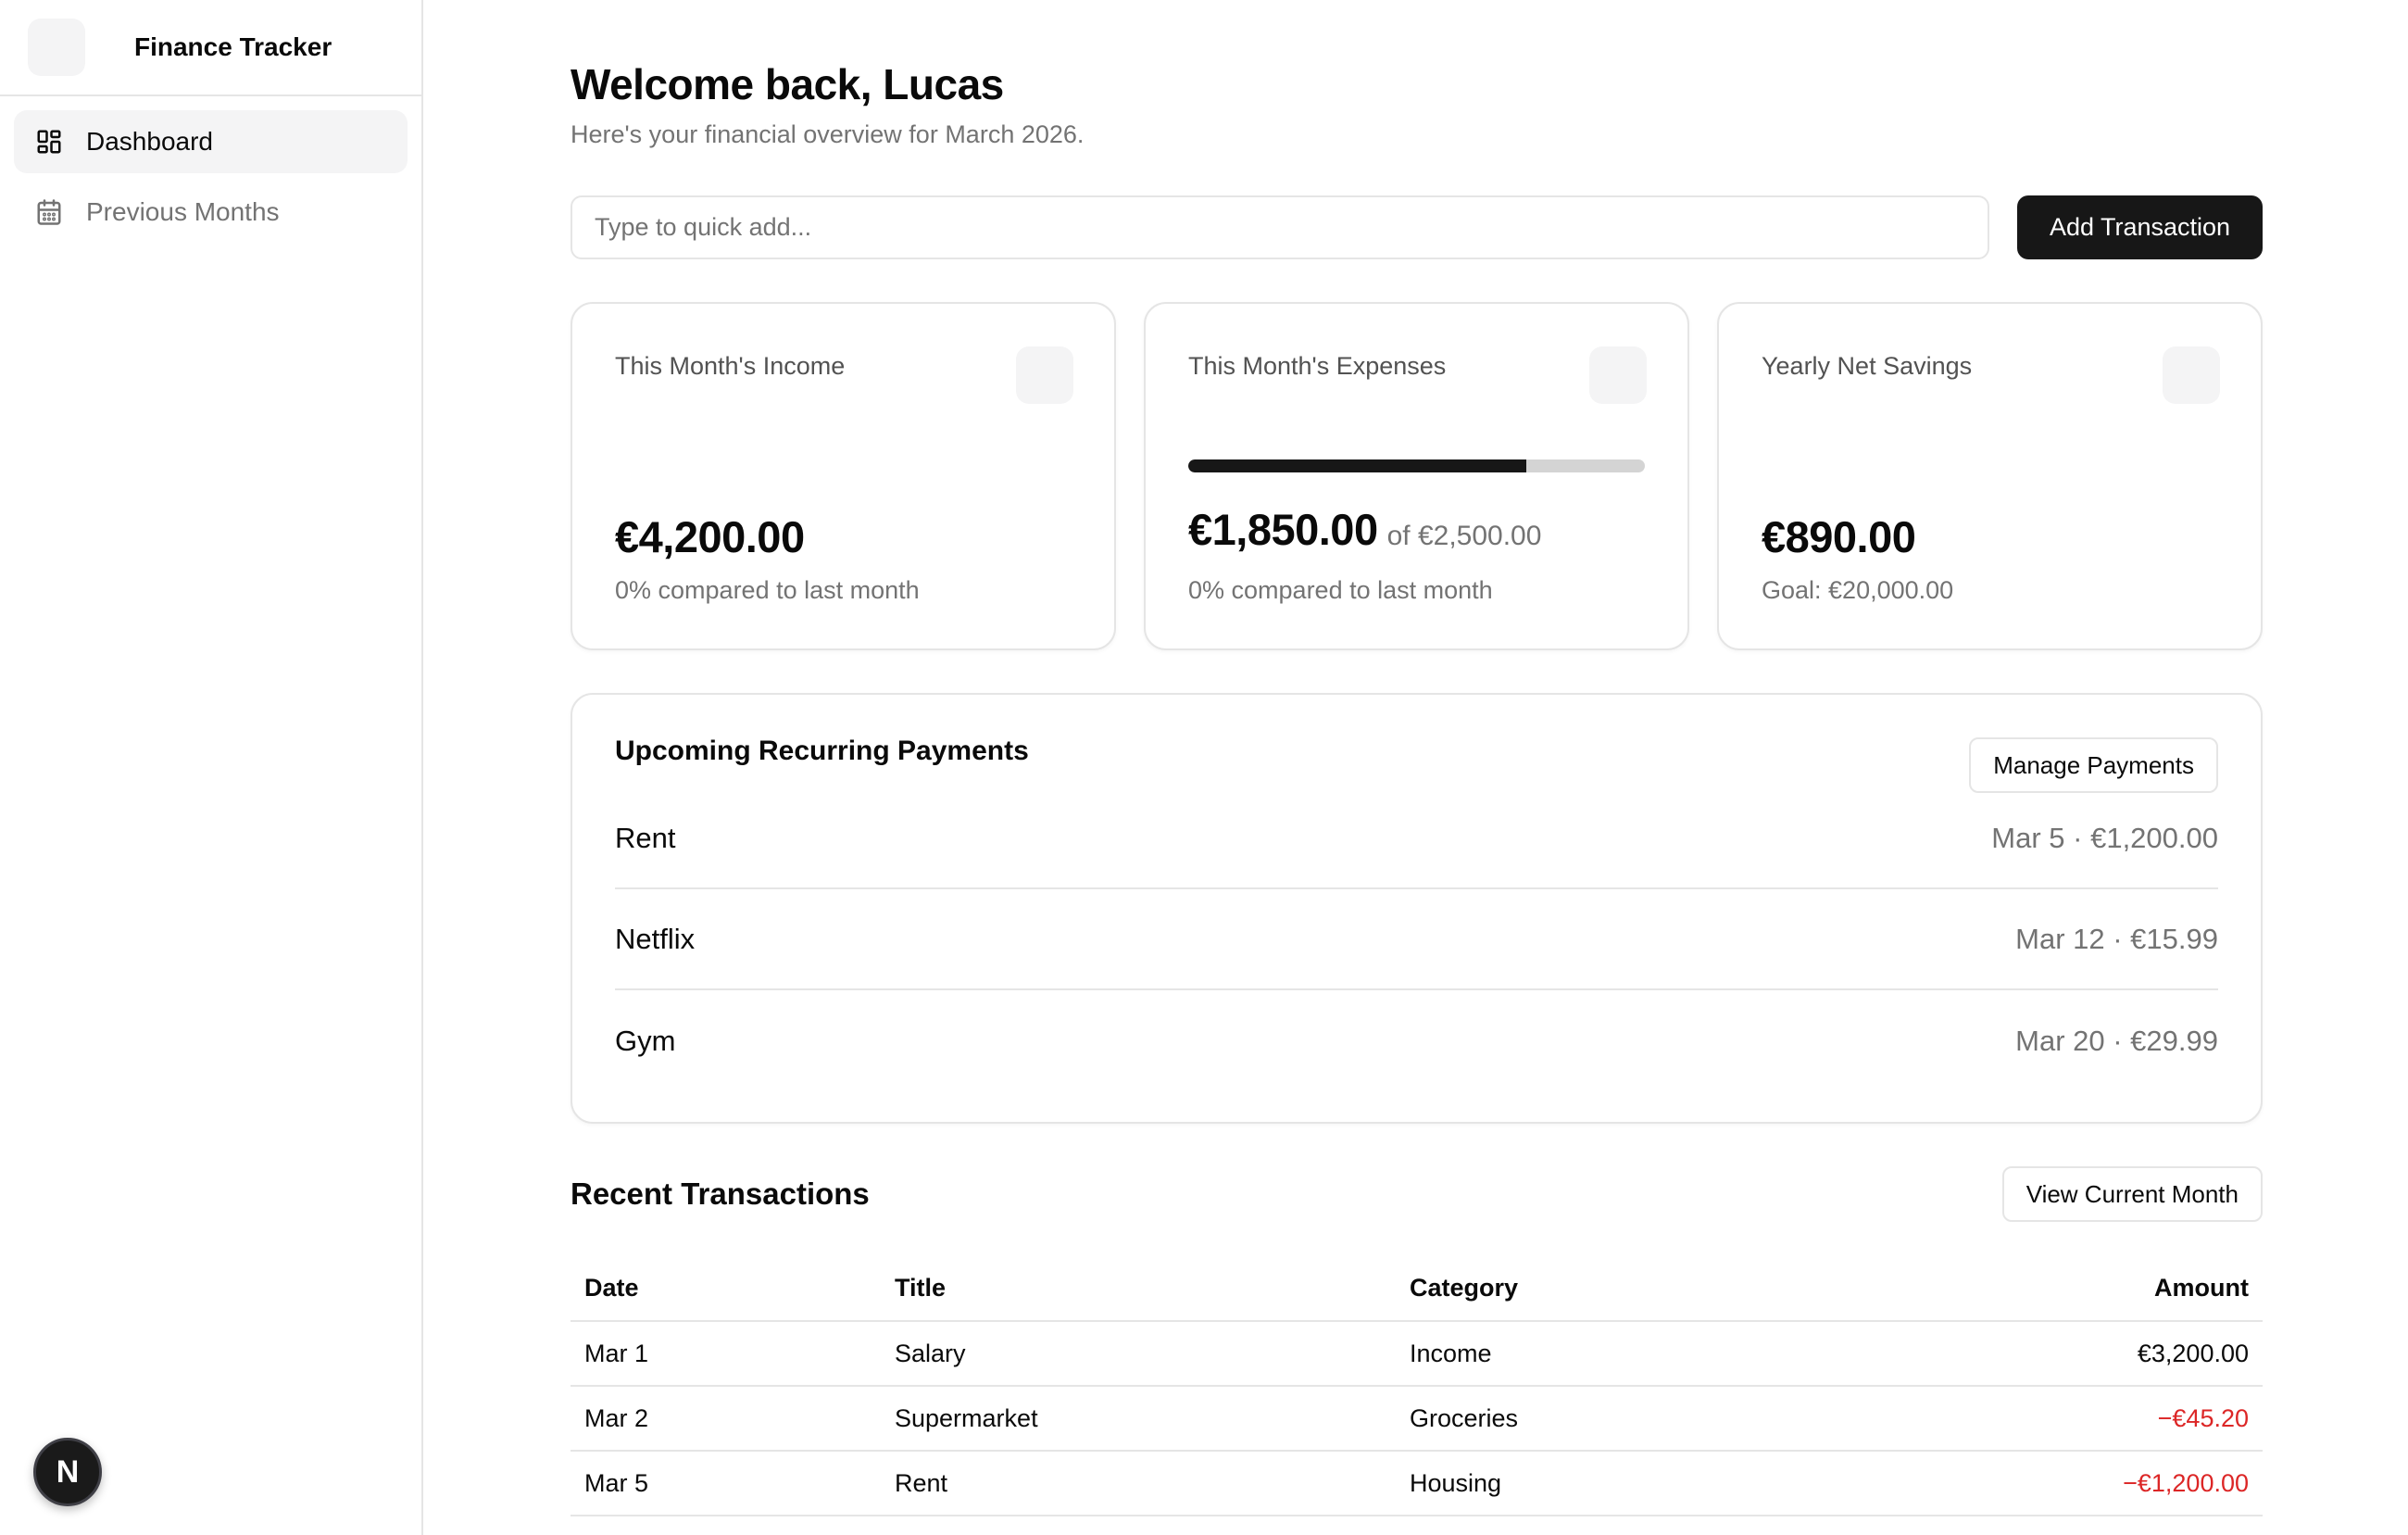 This screenshot has height=1535, width=2408. Describe the element at coordinates (2032, 1354) in the screenshot. I see `cell-amount: €3,200.00` at that location.